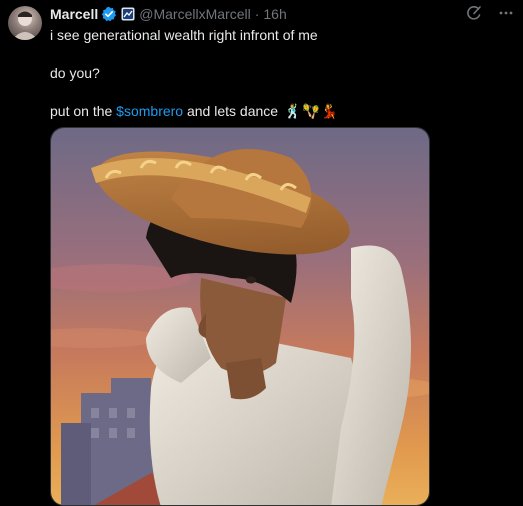 The width and height of the screenshot is (523, 506). What do you see at coordinates (194, 14) in the screenshot?
I see `author-handle: @MarcellxMarcell` at bounding box center [194, 14].